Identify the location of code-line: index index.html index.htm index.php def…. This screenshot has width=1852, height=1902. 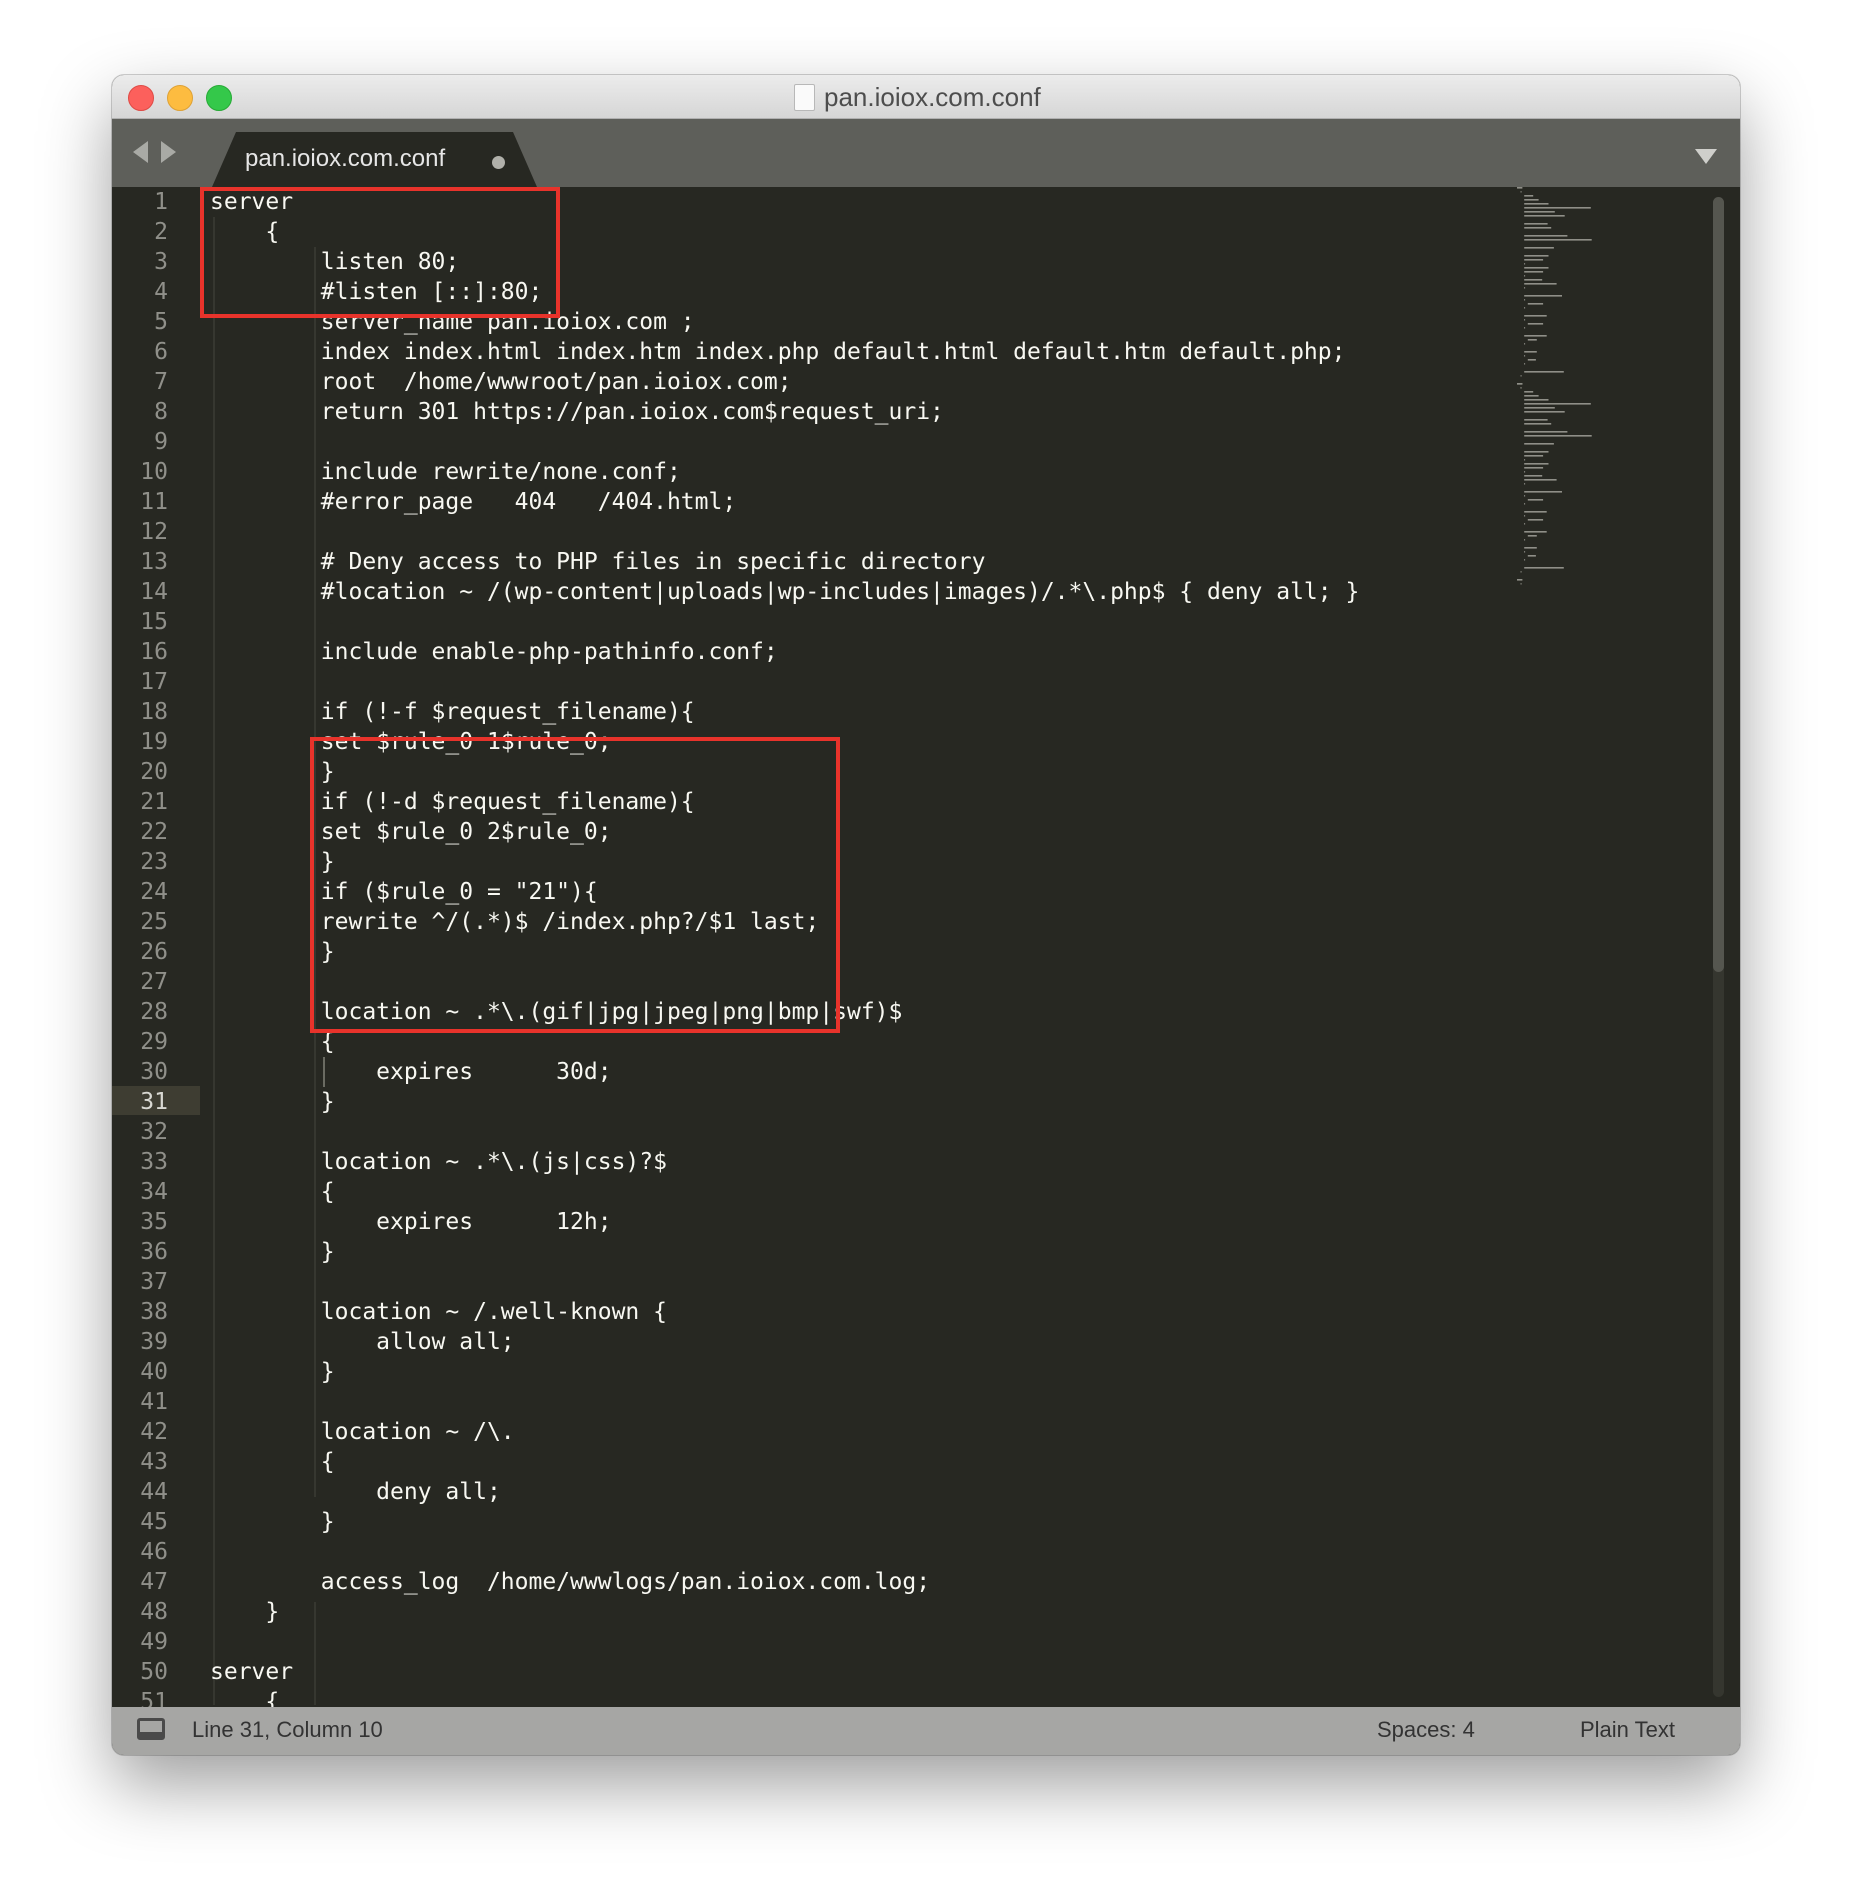
(784, 352).